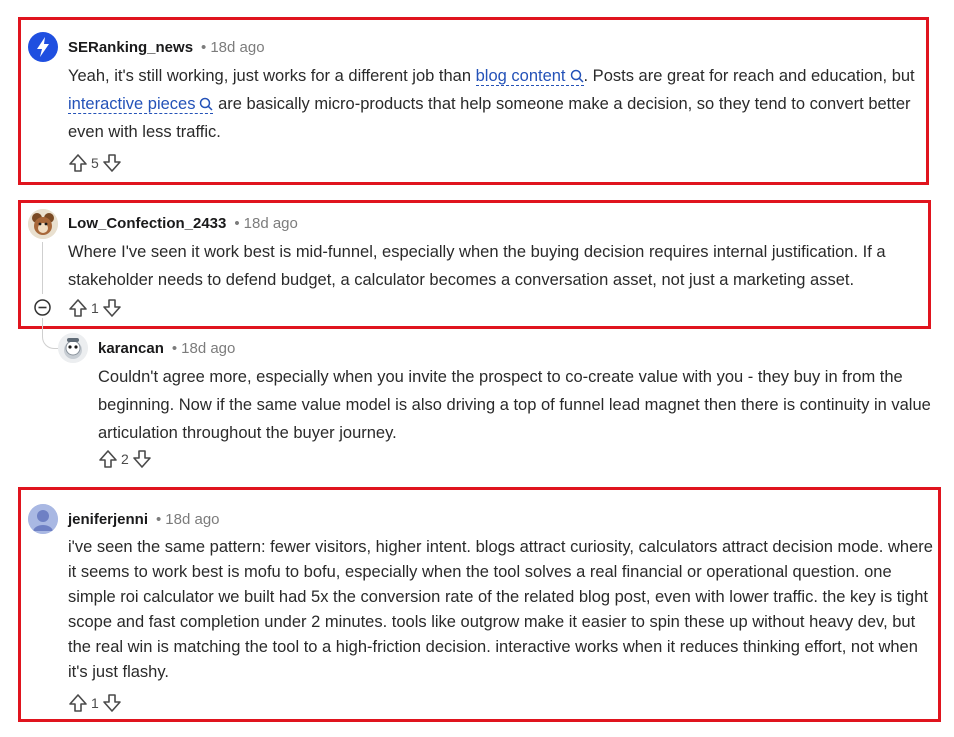 This screenshot has height=737, width=954. Describe the element at coordinates (529, 76) in the screenshot. I see `search-link-blog-content: blog content` at that location.